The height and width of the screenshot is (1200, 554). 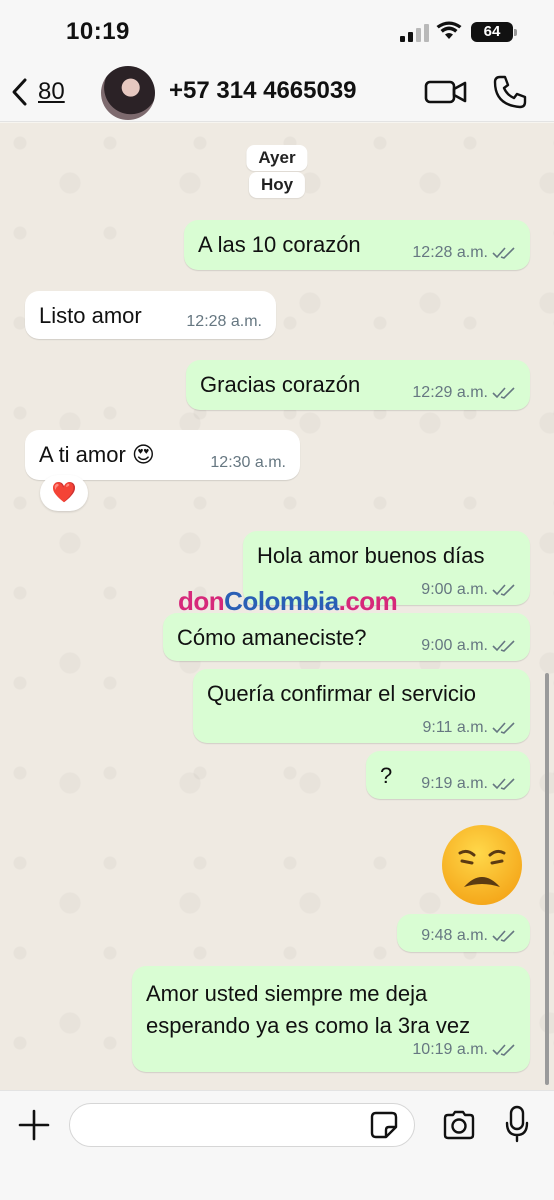 I want to click on battery-indicator: 64, so click(x=494, y=32).